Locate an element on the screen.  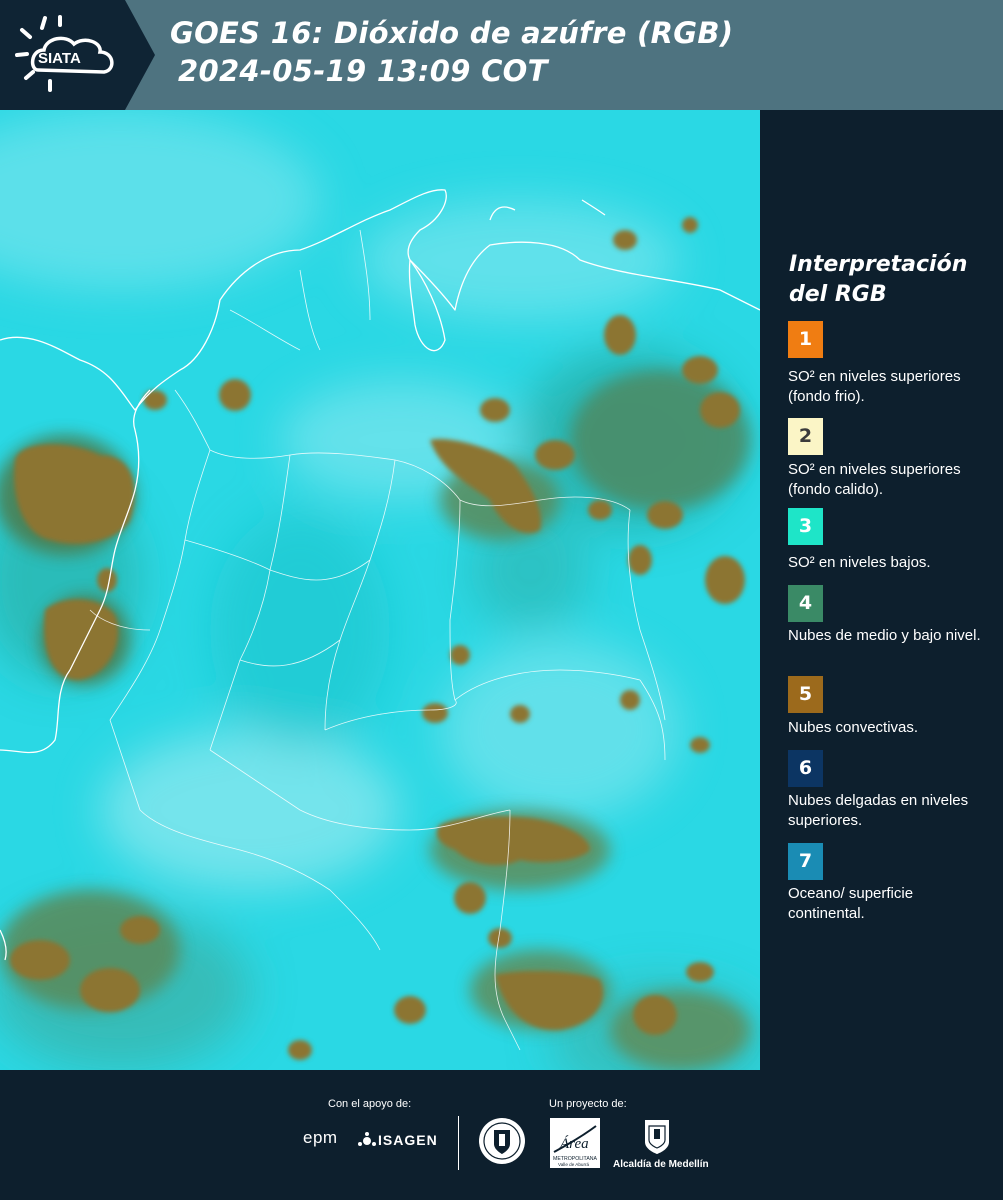
area-logo-subtitle-2: Valle de Aburrá is located at coordinates (574, 1164).